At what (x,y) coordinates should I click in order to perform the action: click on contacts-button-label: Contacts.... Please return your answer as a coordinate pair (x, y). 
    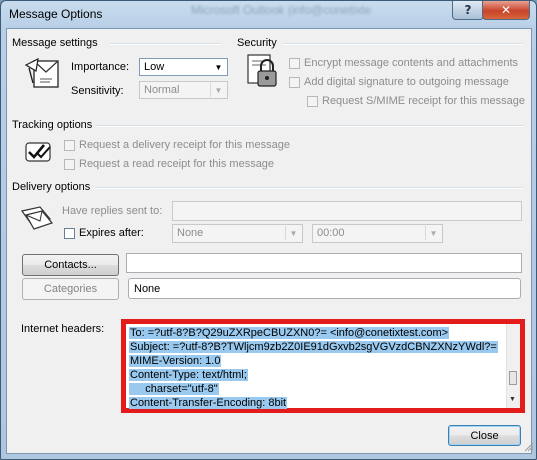
    Looking at the image, I should click on (70, 265).